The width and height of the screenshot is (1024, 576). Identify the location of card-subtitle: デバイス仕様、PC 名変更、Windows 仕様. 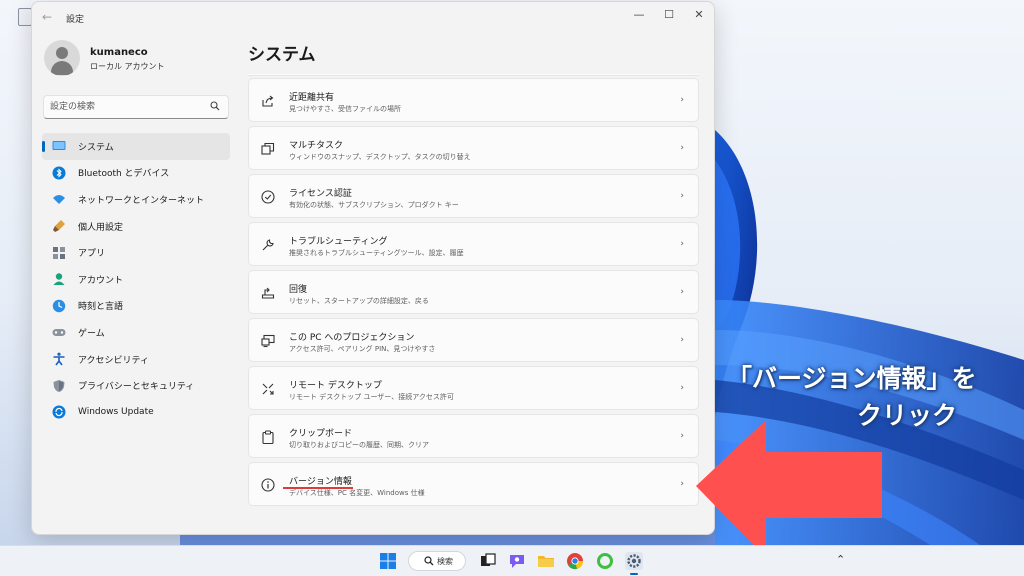
(357, 493).